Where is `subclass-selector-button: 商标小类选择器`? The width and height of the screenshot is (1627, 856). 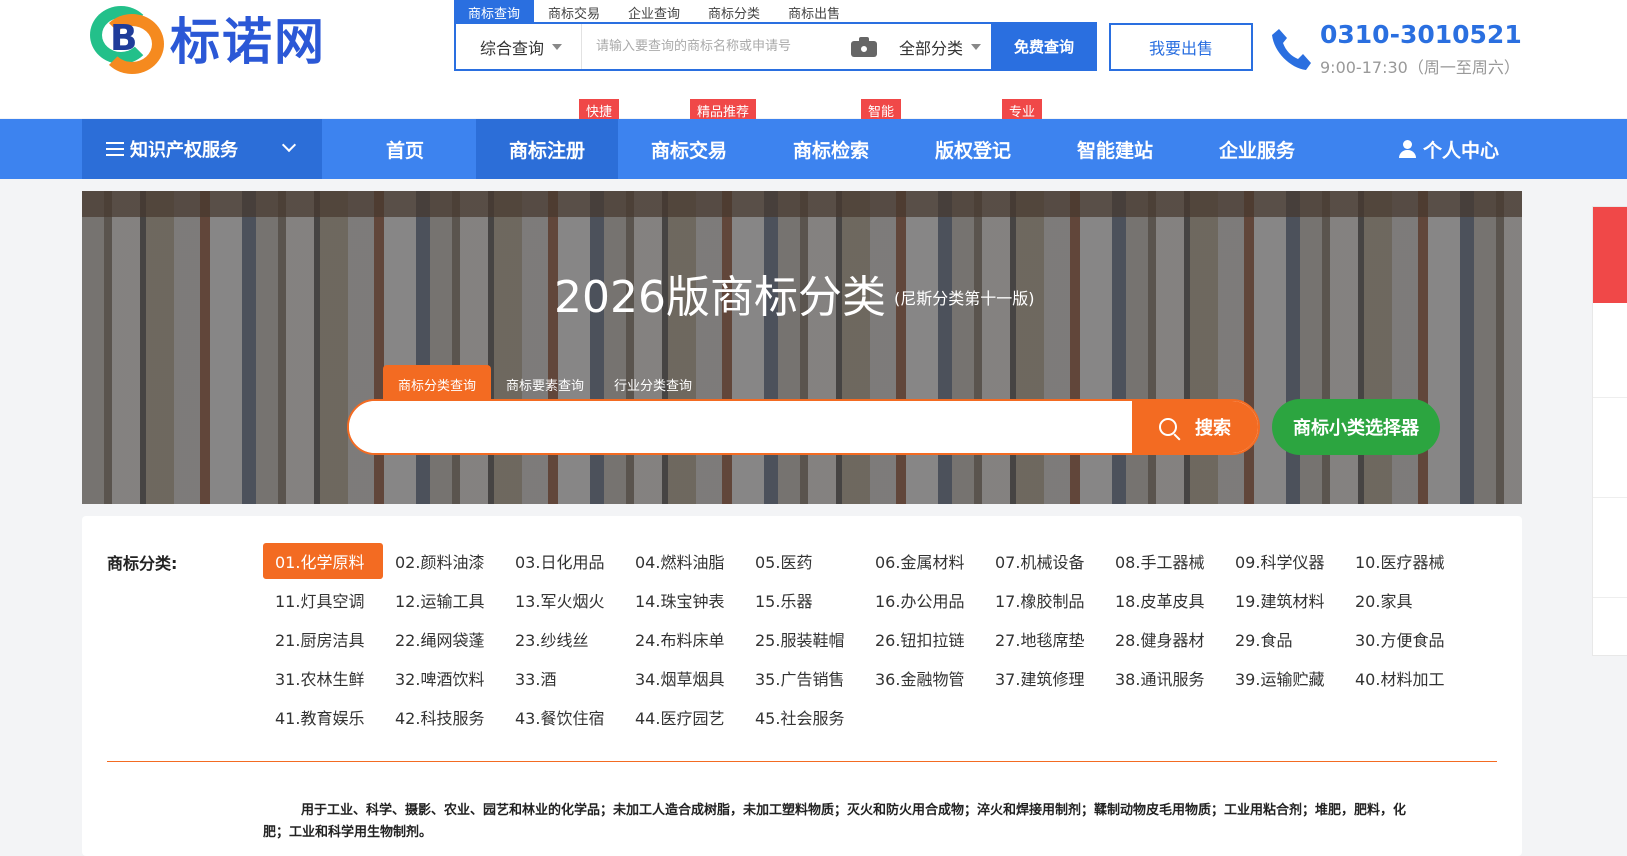
subclass-selector-button: 商标小类选择器 is located at coordinates (1356, 427).